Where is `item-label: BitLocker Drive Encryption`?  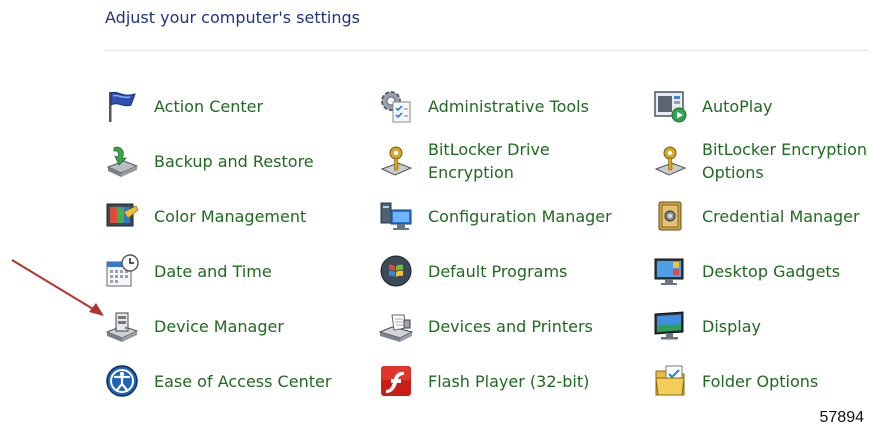 item-label: BitLocker Drive Encryption is located at coordinates (489, 161).